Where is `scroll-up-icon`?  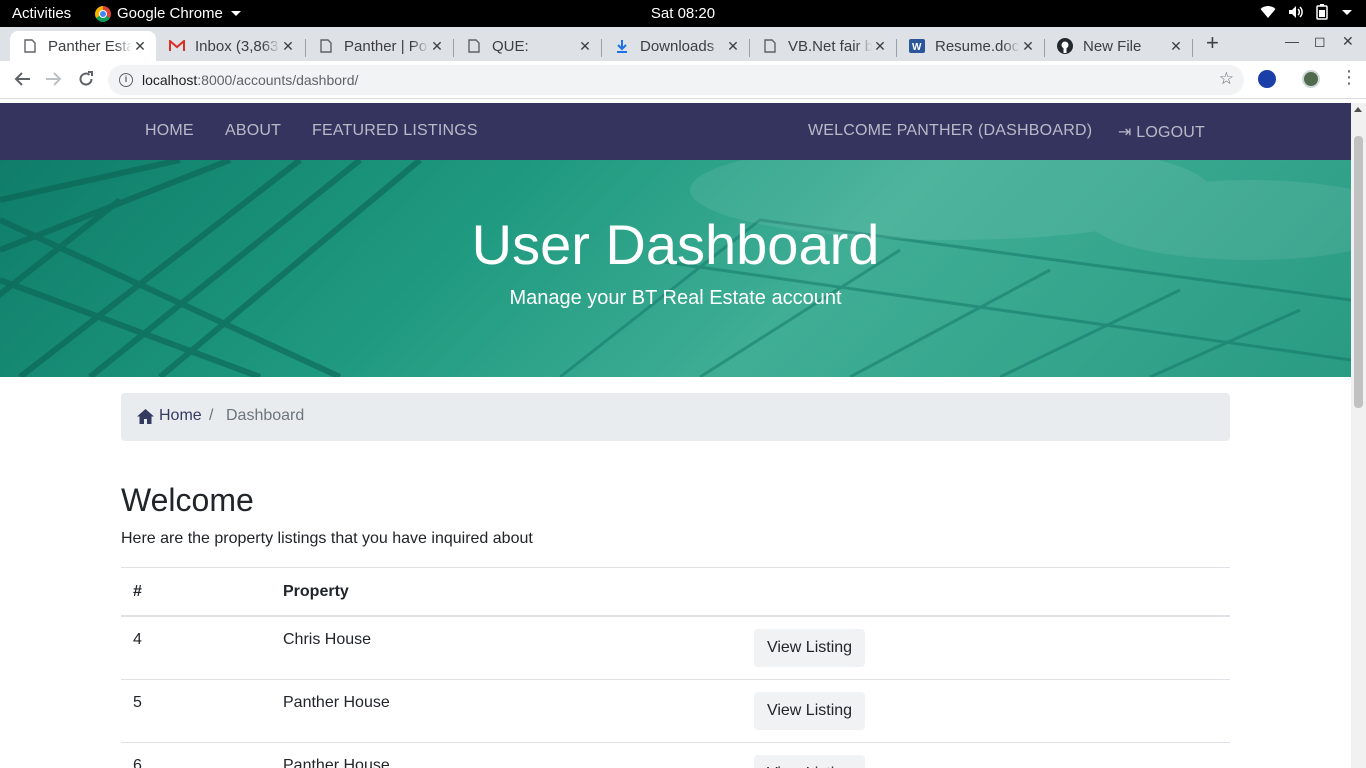
scroll-up-icon is located at coordinates (1358, 109).